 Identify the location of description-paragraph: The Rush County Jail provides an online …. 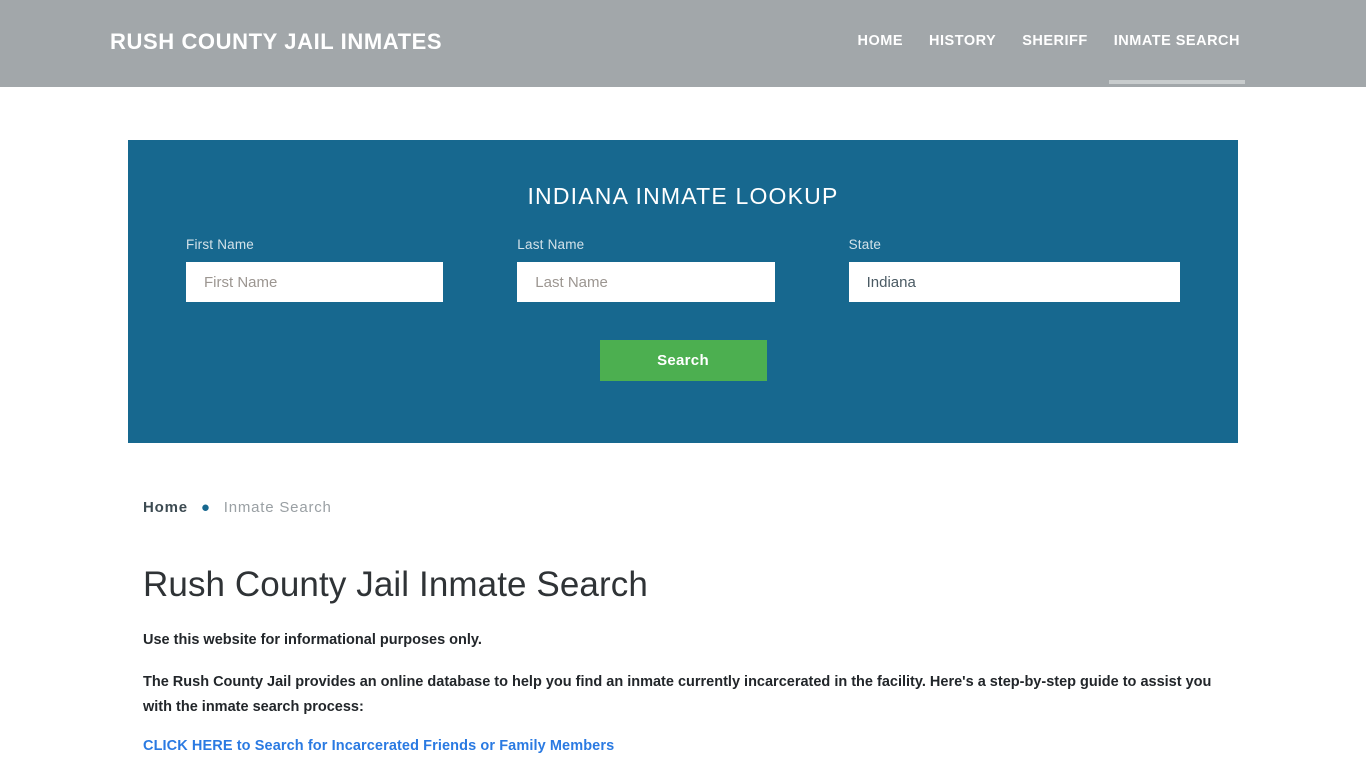
(677, 694).